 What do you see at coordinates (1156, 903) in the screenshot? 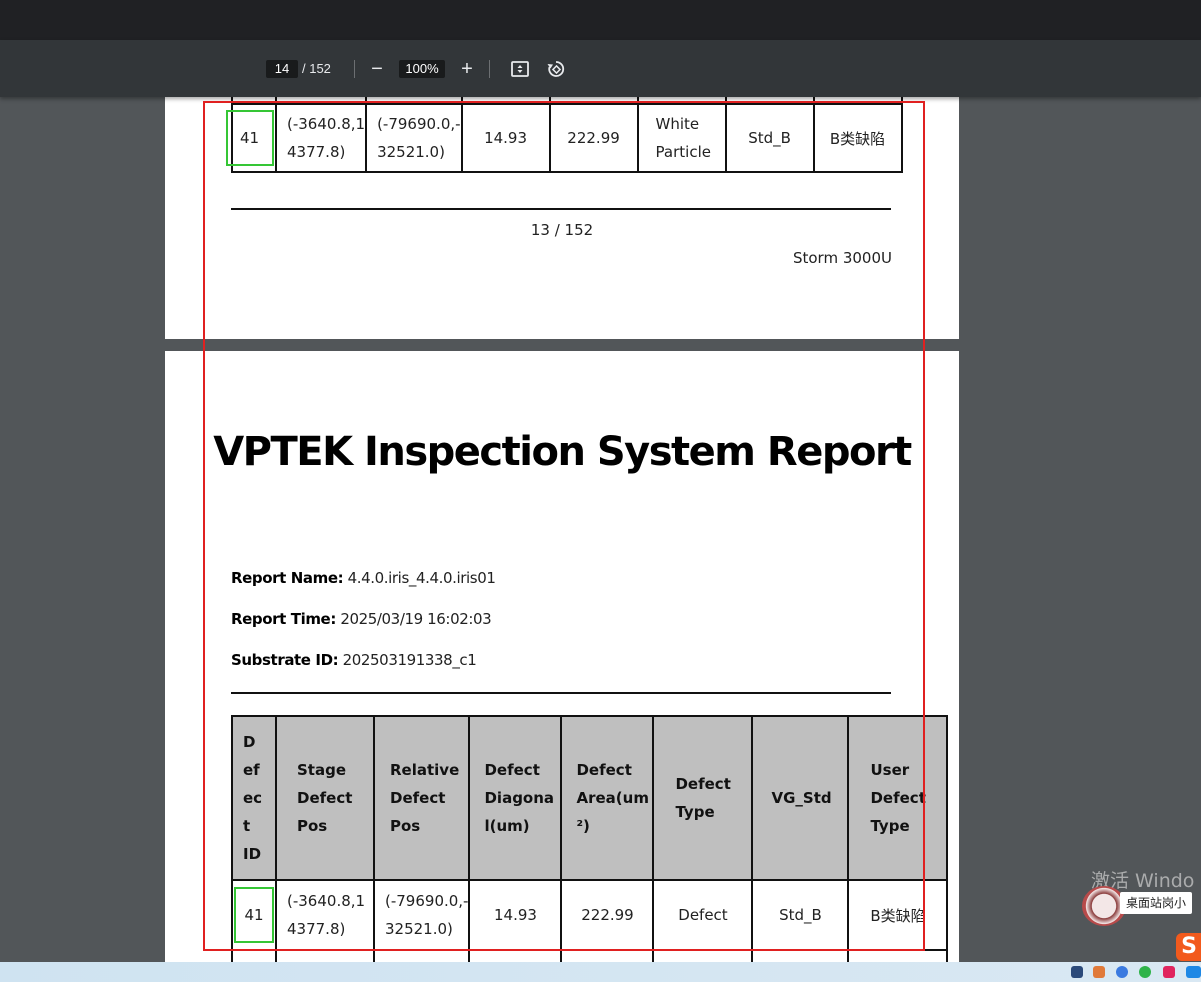
I see `widget-label: 桌面站岗小` at bounding box center [1156, 903].